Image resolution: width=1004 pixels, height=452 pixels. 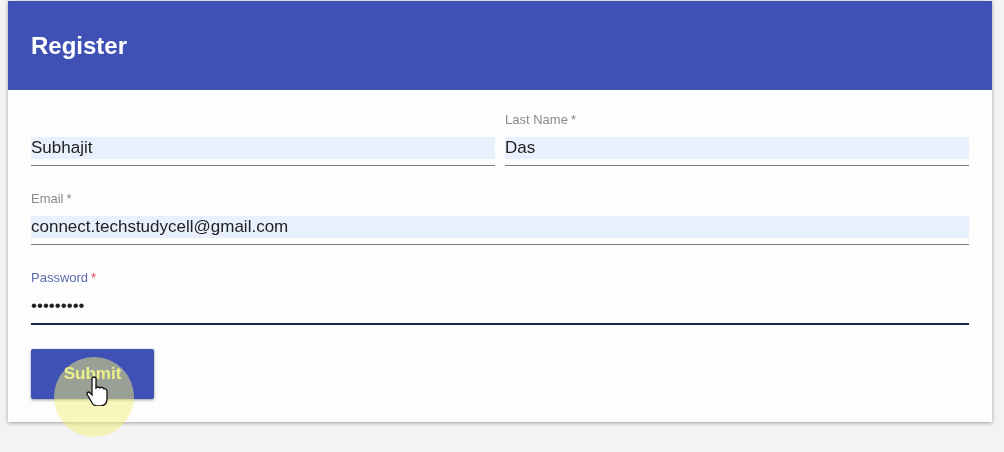 I want to click on field-label: Email, so click(x=47, y=199).